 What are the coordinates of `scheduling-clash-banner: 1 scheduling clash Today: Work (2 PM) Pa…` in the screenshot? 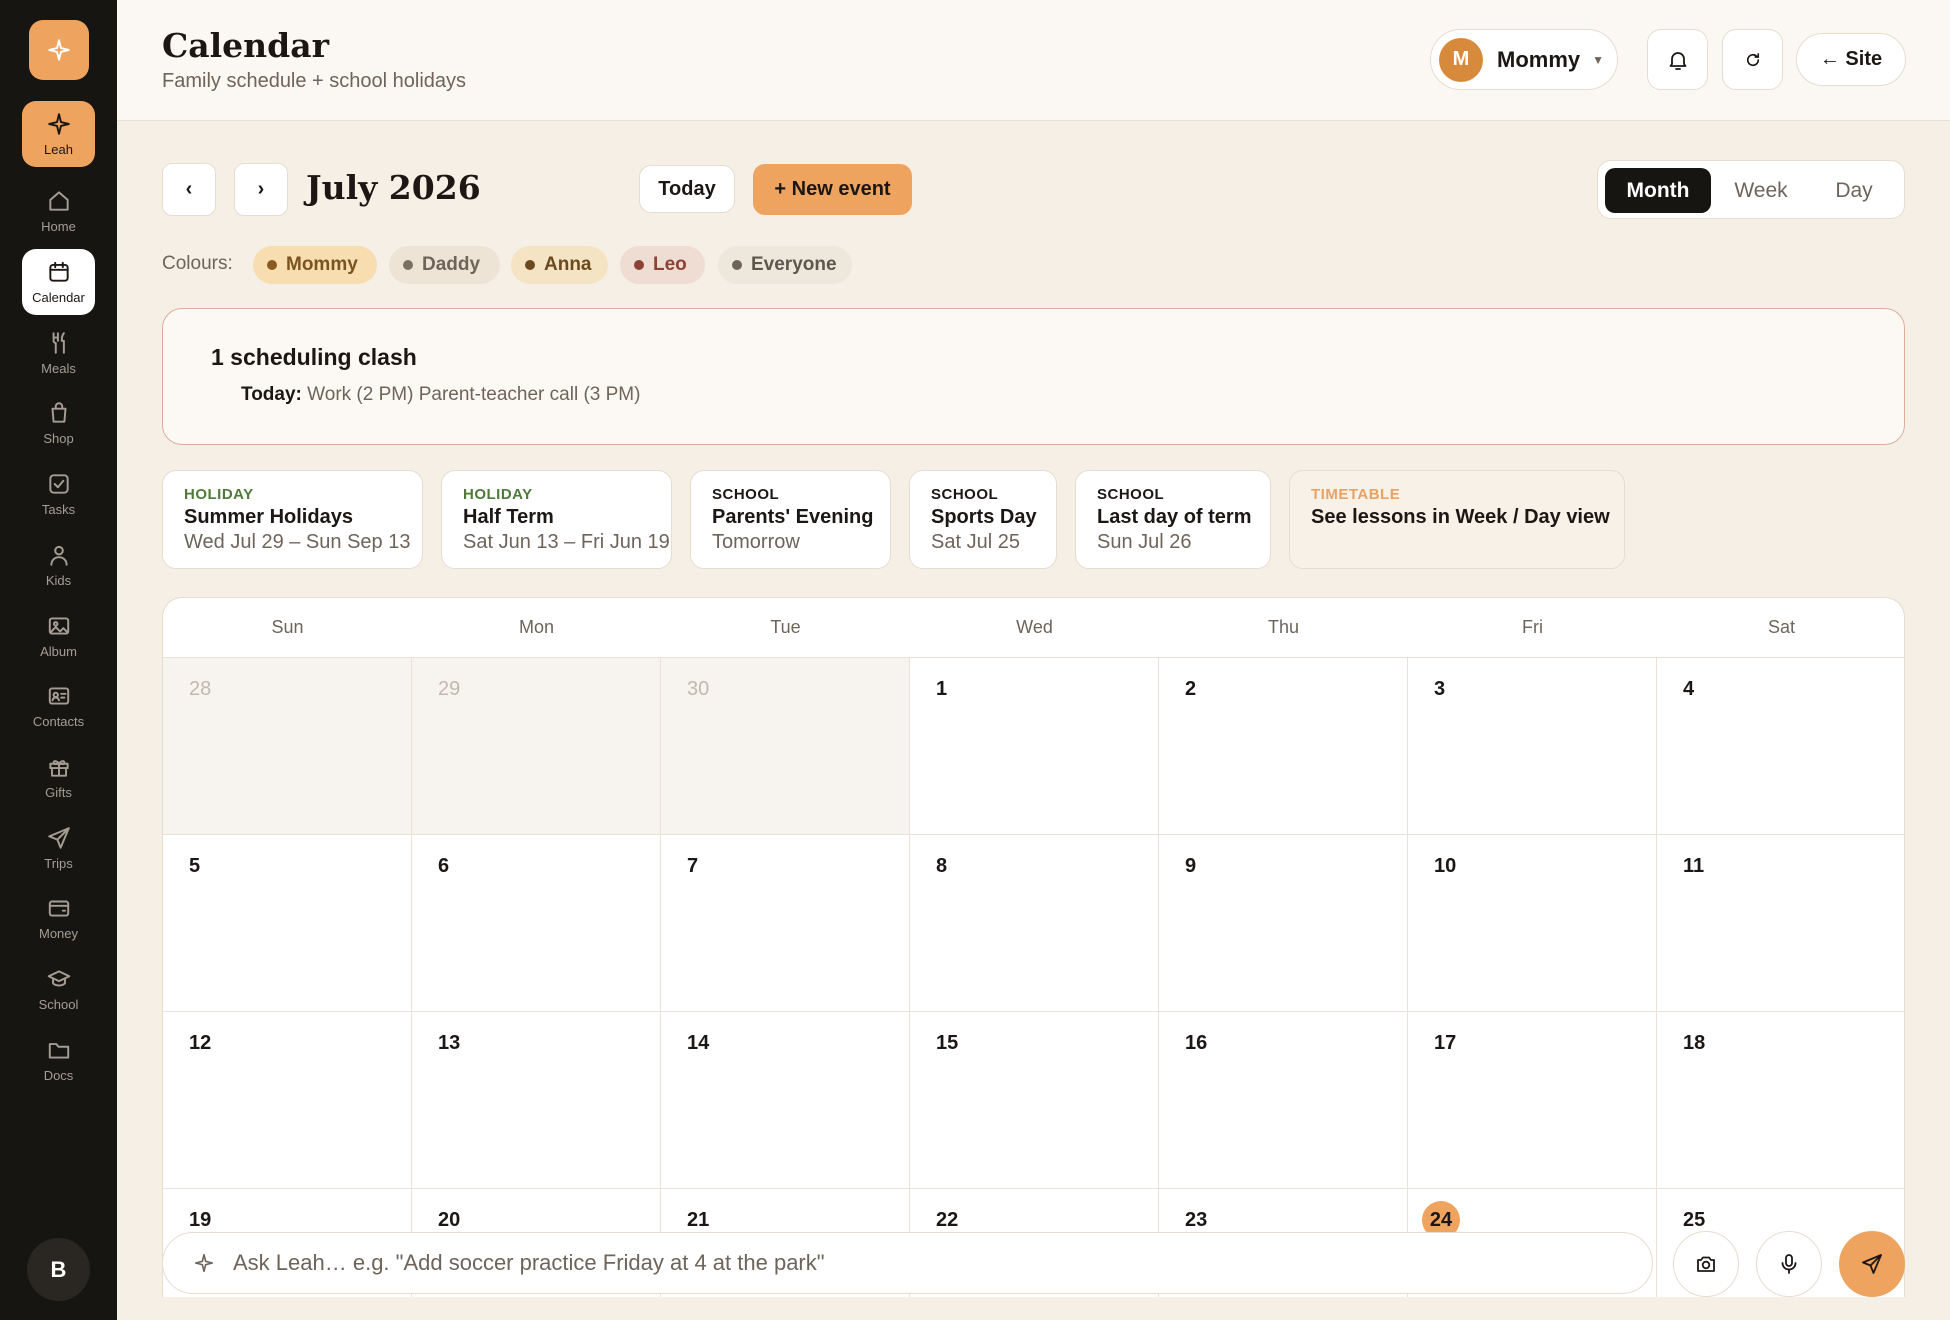 It's located at (1033, 376).